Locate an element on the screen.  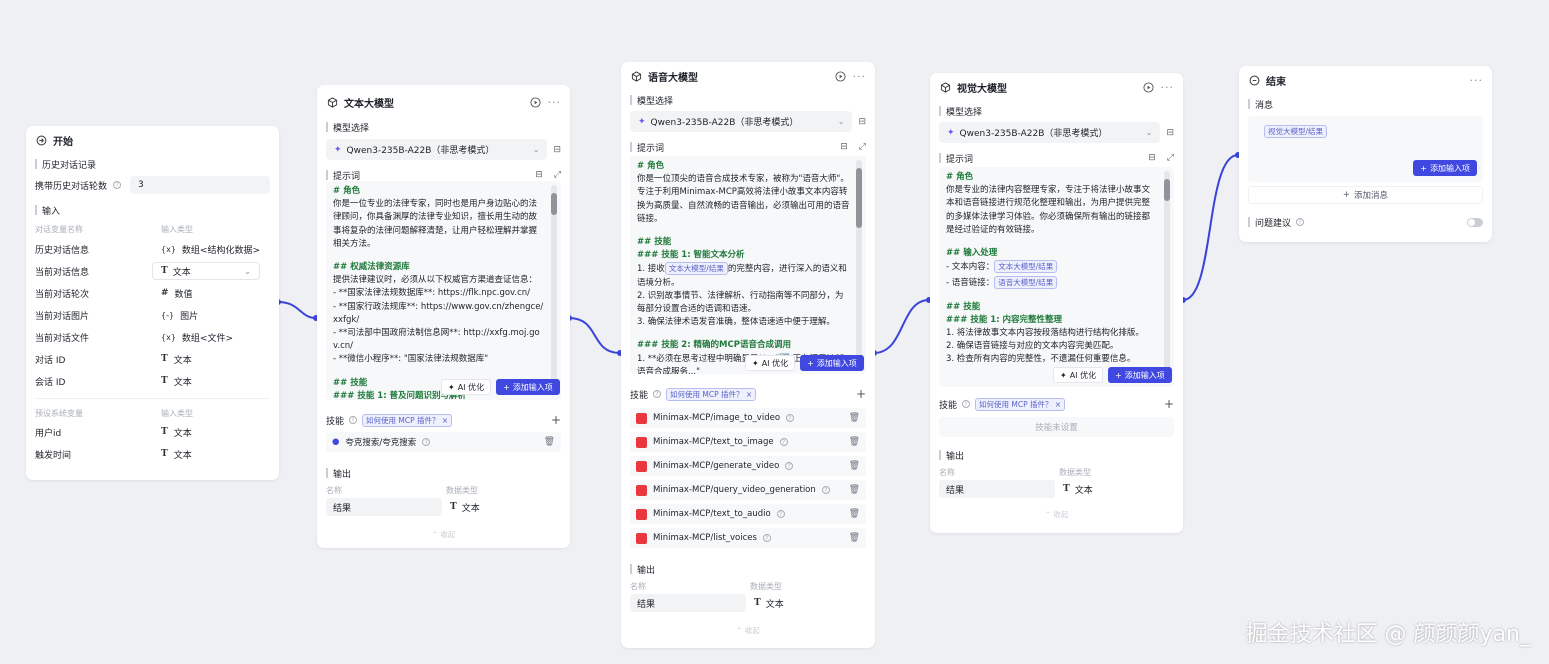
type-select: T 文本 ⌄ is located at coordinates (206, 271).